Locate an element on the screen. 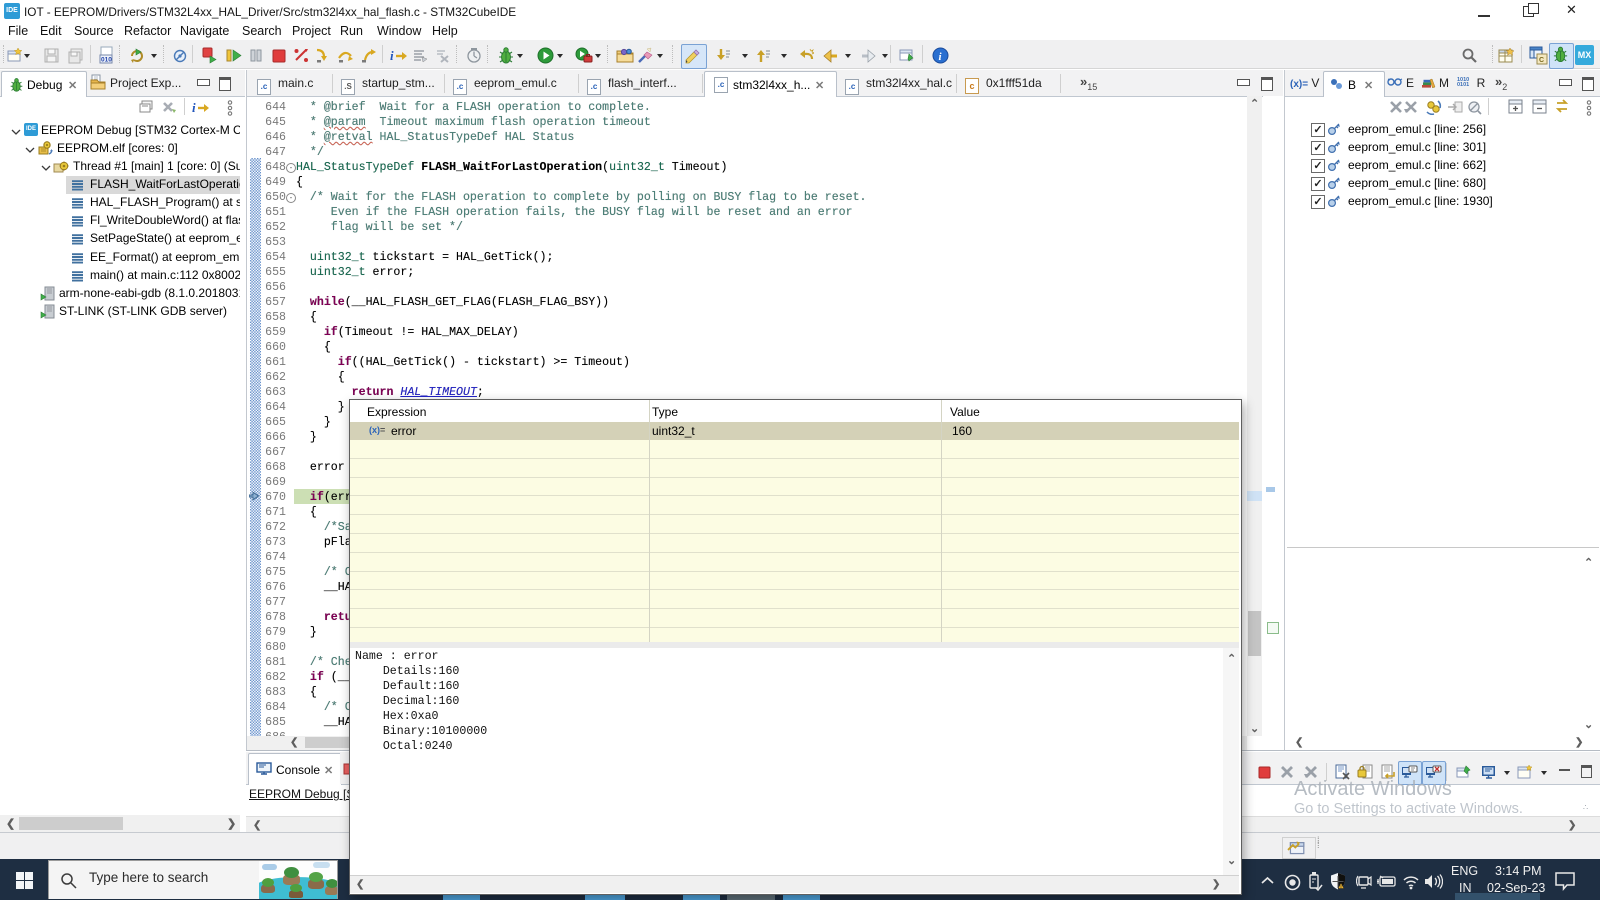 The width and height of the screenshot is (1600, 900). svg-text: 010 is located at coordinates (106, 60).